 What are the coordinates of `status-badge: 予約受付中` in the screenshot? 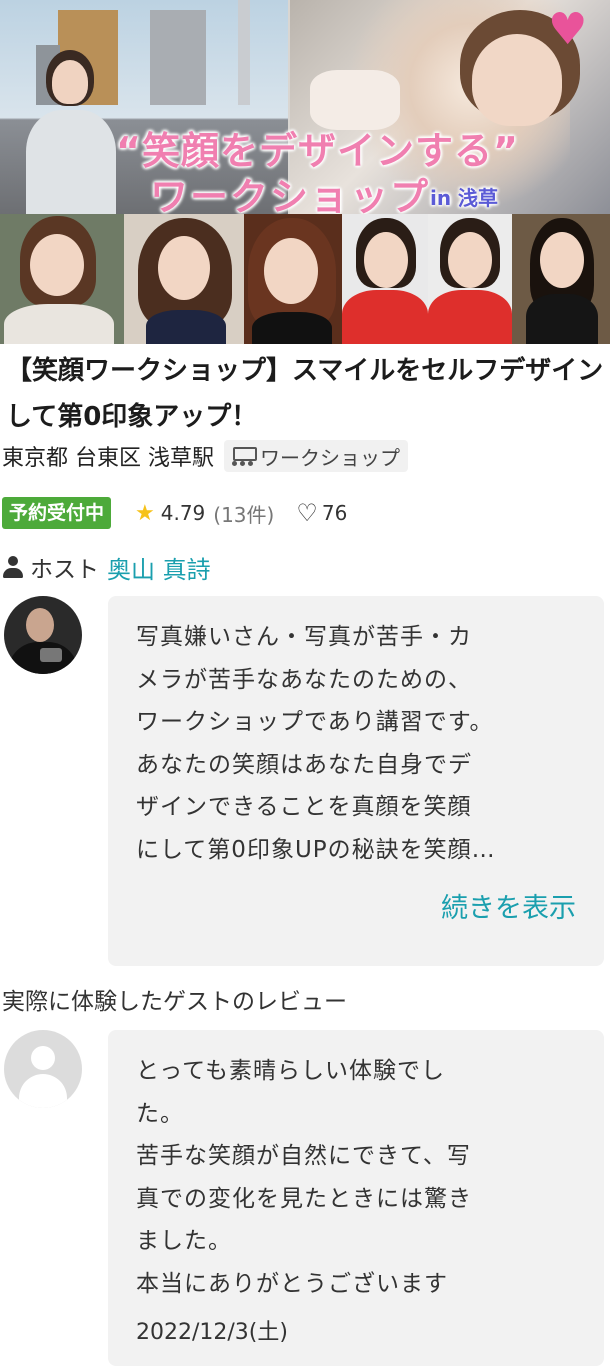 It's located at (57, 513).